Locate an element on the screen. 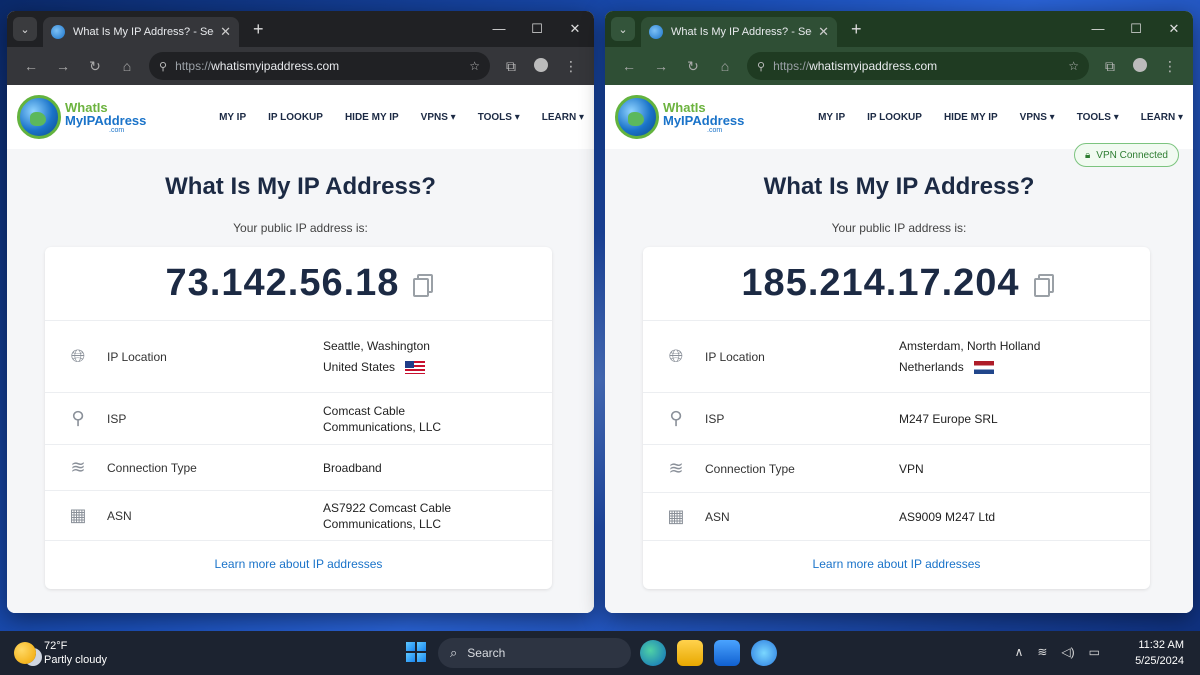 This screenshot has width=1200, height=675. location-country: Netherlands is located at coordinates (931, 367).